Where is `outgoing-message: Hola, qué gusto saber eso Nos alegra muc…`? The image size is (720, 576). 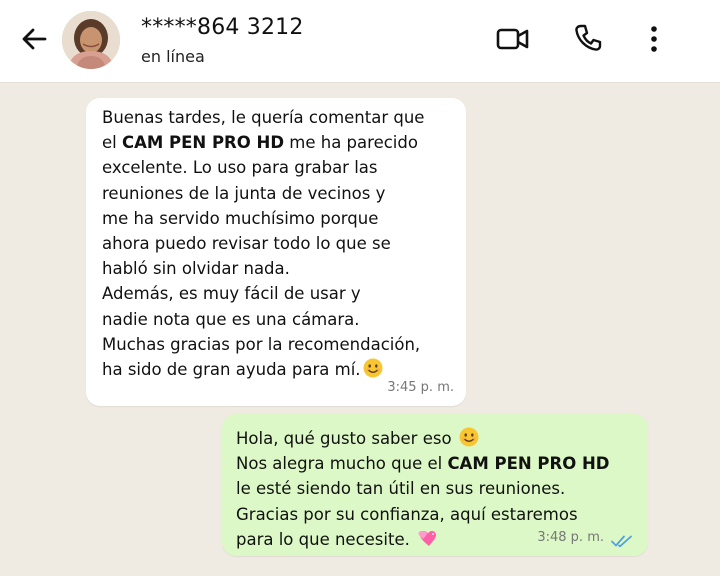 outgoing-message: Hola, qué gusto saber eso Nos alegra muc… is located at coordinates (435, 485).